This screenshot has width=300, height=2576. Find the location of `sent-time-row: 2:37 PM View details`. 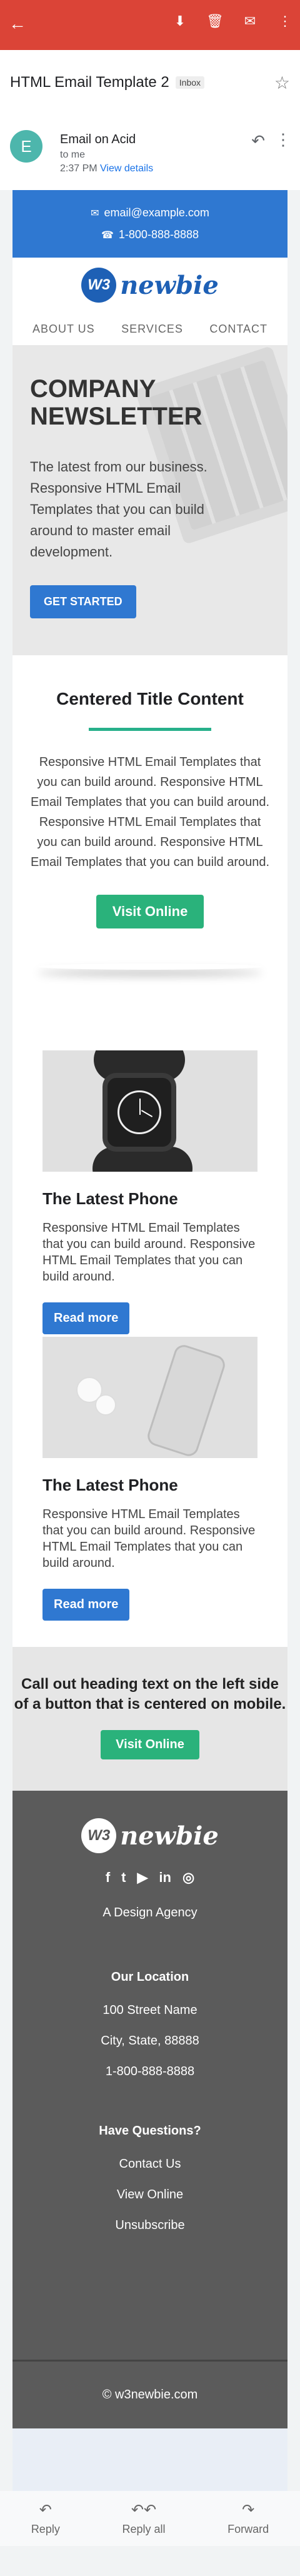

sent-time-row: 2:37 PM View details is located at coordinates (106, 169).